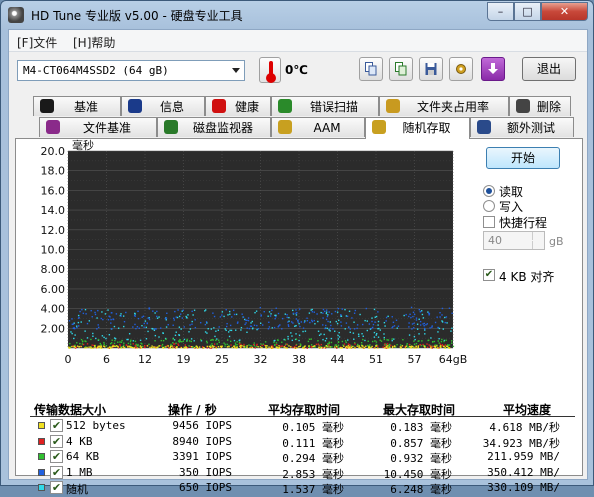 Image resolution: width=594 pixels, height=497 pixels. Describe the element at coordinates (318, 127) in the screenshot. I see `tab-bottom-2: AAM` at that location.